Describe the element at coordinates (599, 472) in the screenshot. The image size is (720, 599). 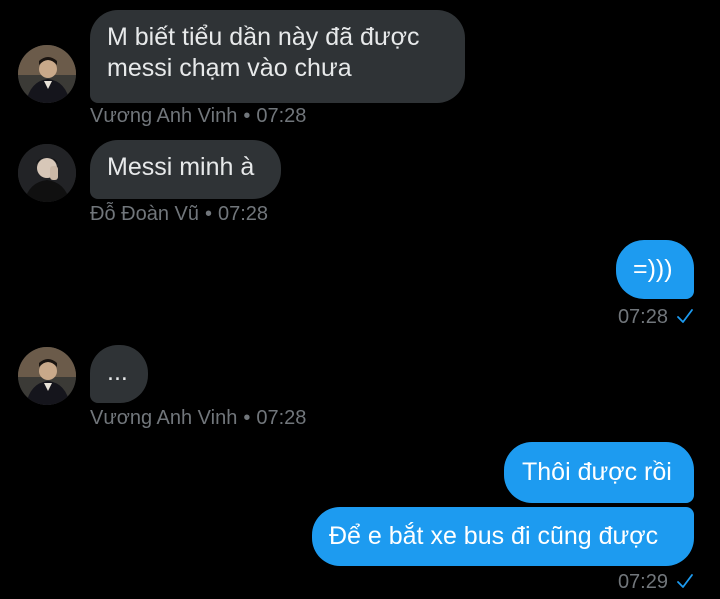
I see `message-bubble-outgoing: Thôi được rồi` at that location.